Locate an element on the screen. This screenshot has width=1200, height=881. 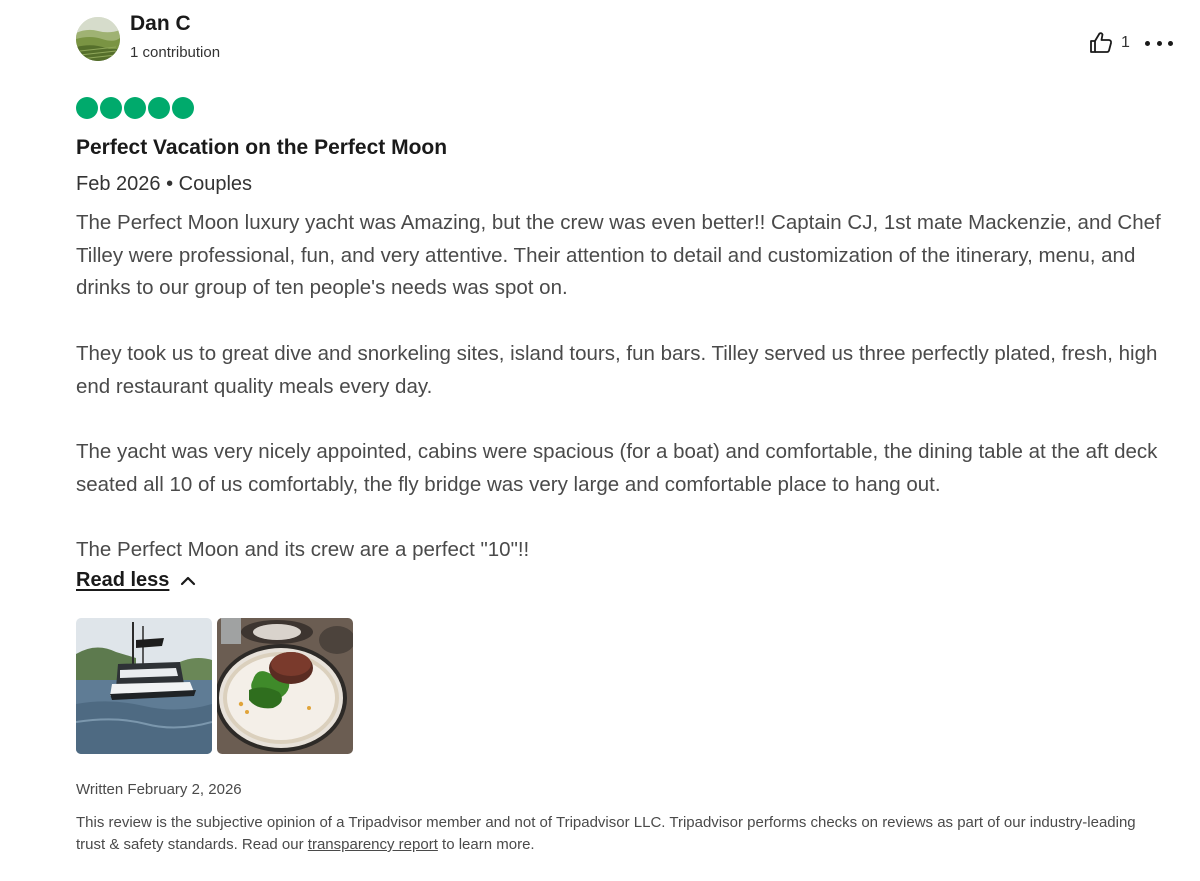
review-photo-yacht is located at coordinates (144, 686).